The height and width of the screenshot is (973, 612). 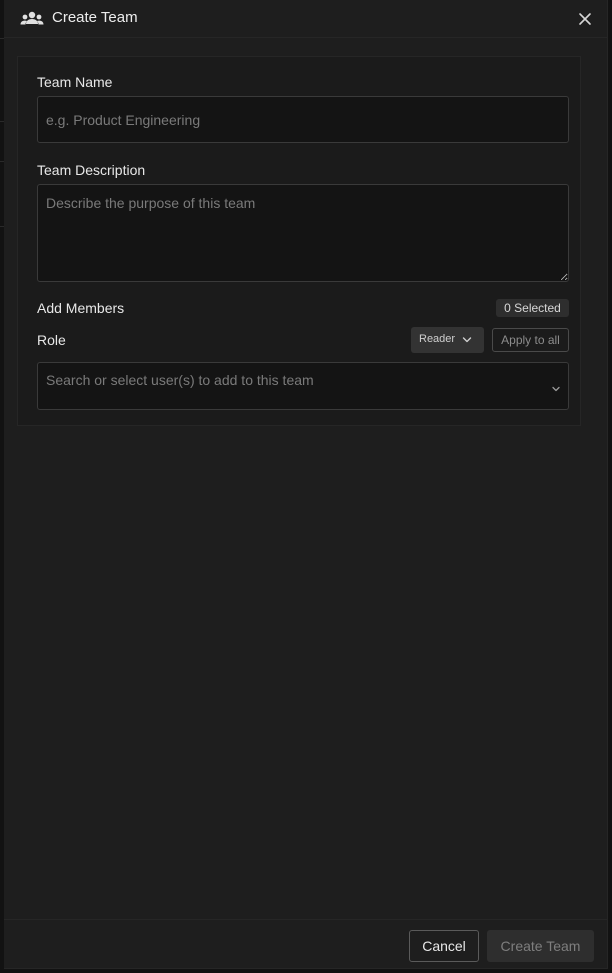 I want to click on selected-count-badge: 0 Selected, so click(x=532, y=308).